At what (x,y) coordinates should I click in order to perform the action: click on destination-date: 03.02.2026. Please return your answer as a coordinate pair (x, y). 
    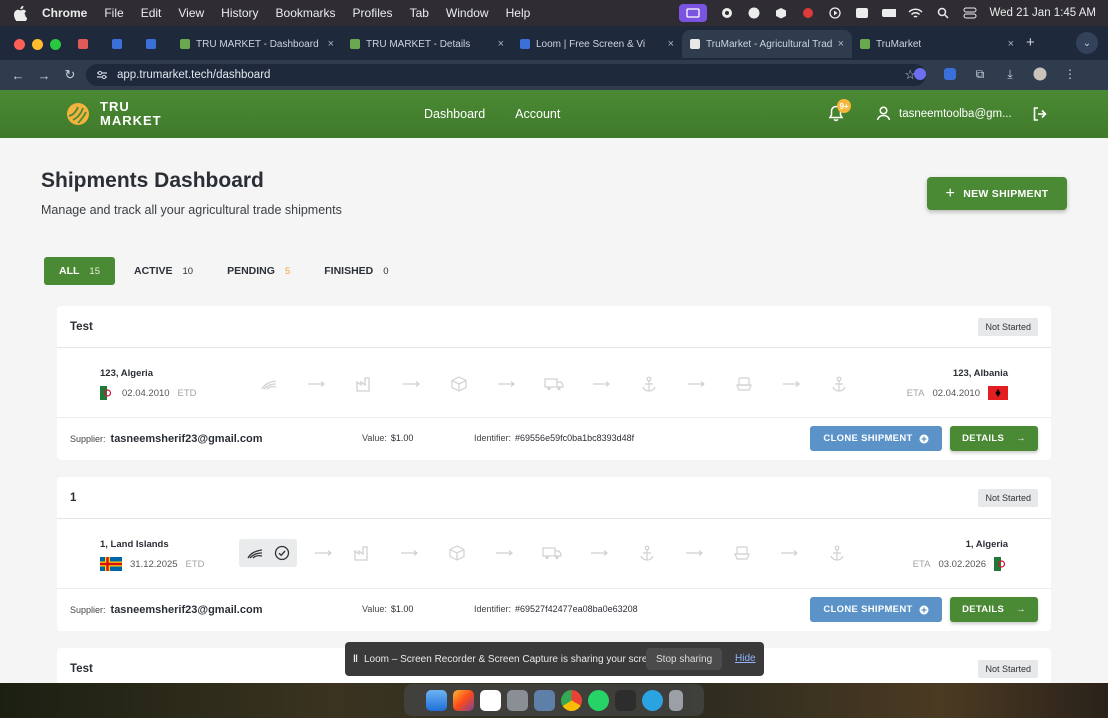
    Looking at the image, I should click on (962, 564).